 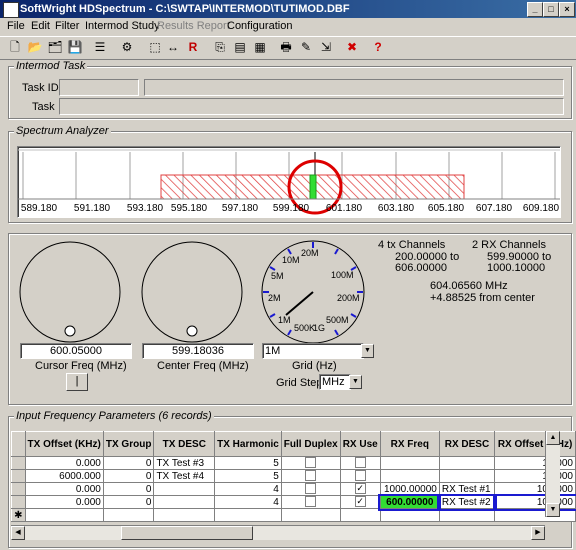 I want to click on menu-configuration: Configuration, so click(x=259, y=26).